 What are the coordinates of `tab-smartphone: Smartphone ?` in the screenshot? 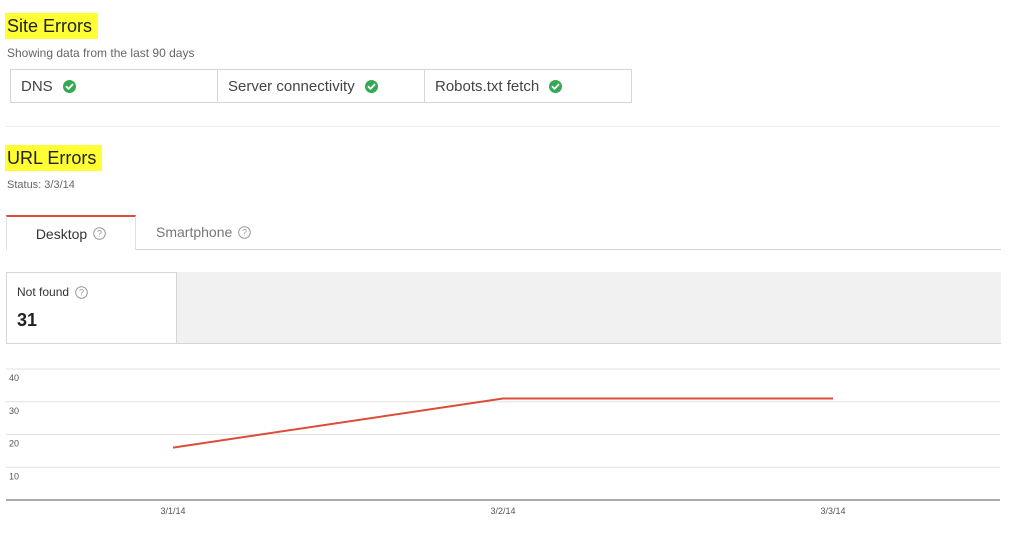 It's located at (204, 232).